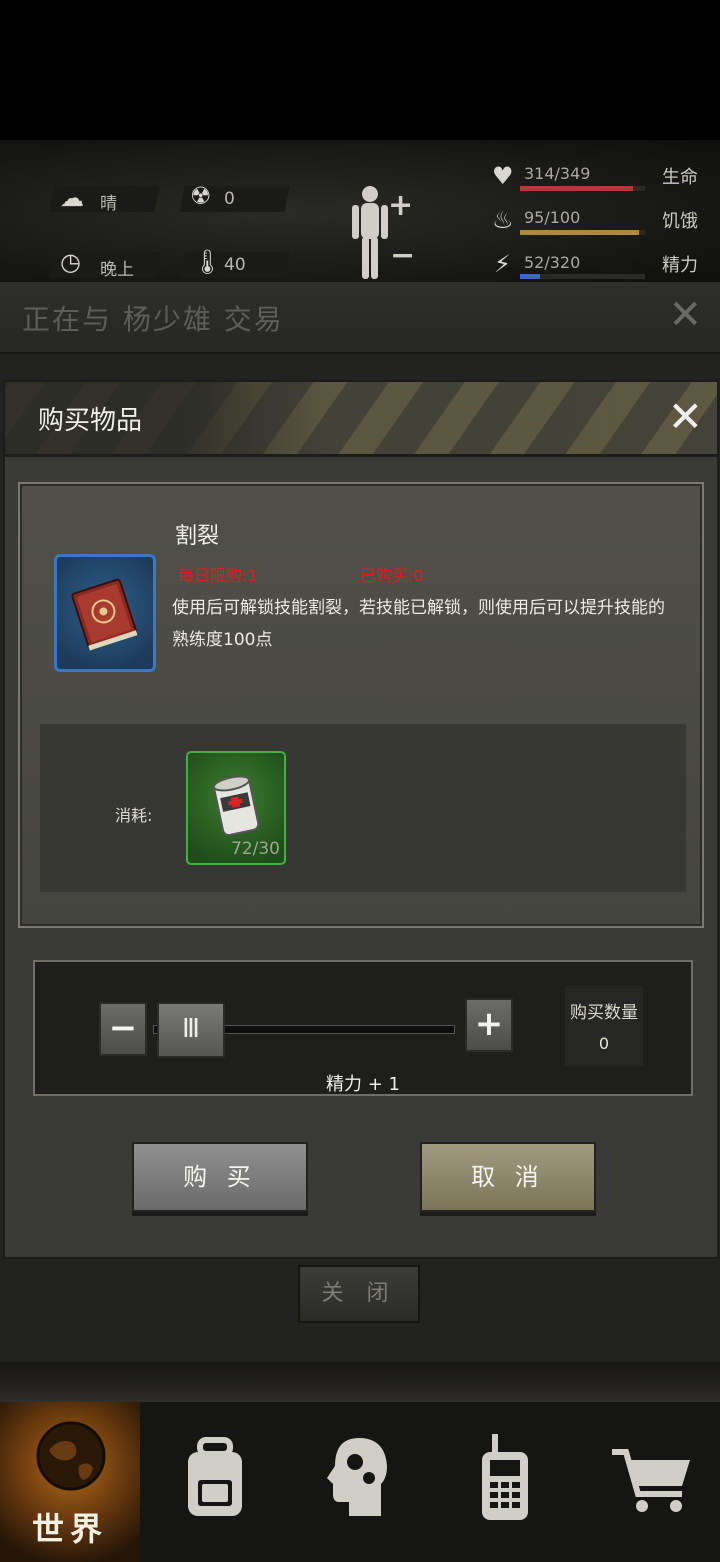 Image resolution: width=720 pixels, height=1562 pixels. I want to click on radiation-value: 0, so click(229, 199).